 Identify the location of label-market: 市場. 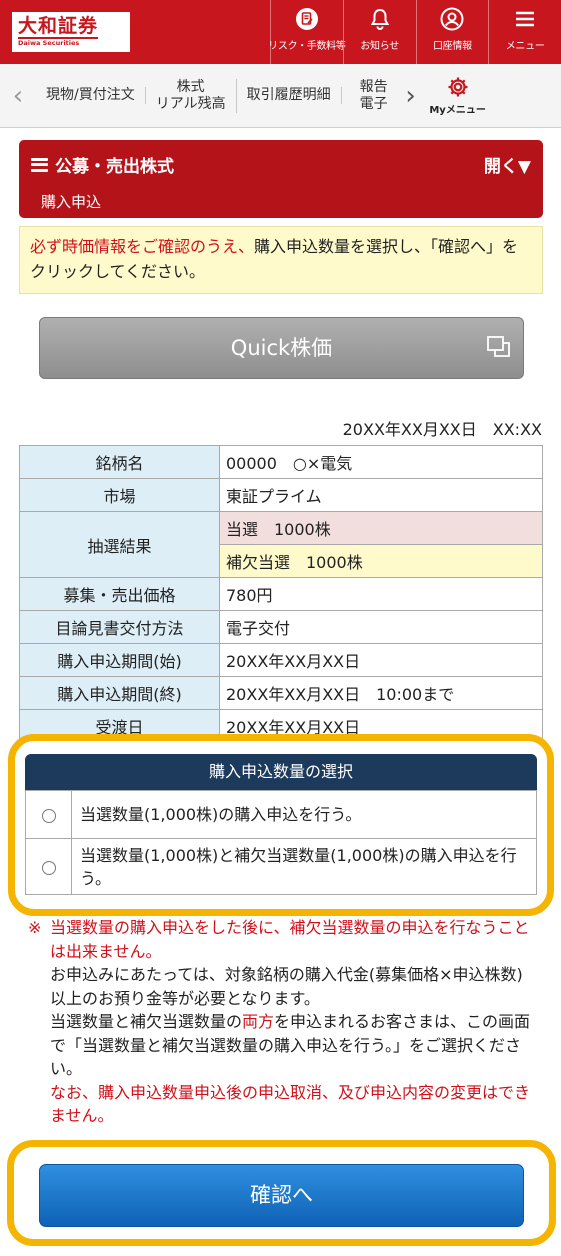
(119, 495).